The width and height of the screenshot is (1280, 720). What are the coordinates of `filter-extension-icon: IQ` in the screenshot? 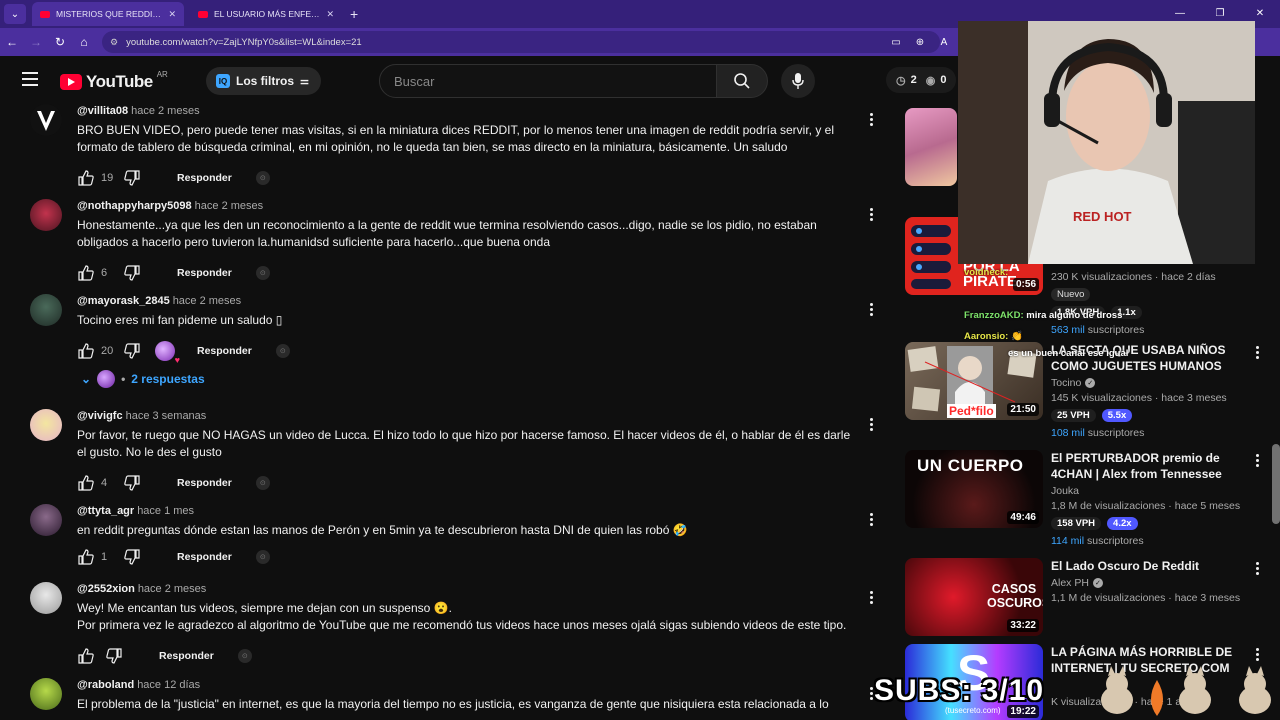 It's located at (223, 81).